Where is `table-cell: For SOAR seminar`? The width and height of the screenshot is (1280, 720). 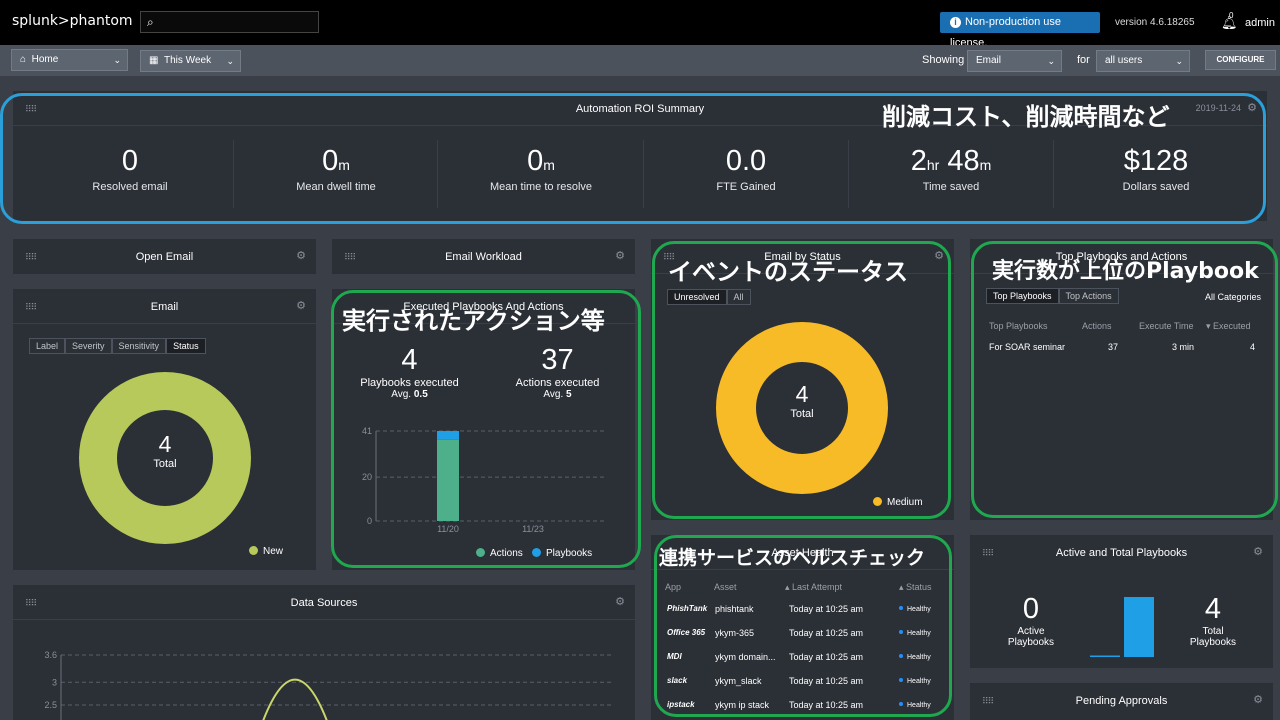
table-cell: For SOAR seminar is located at coordinates (1027, 347).